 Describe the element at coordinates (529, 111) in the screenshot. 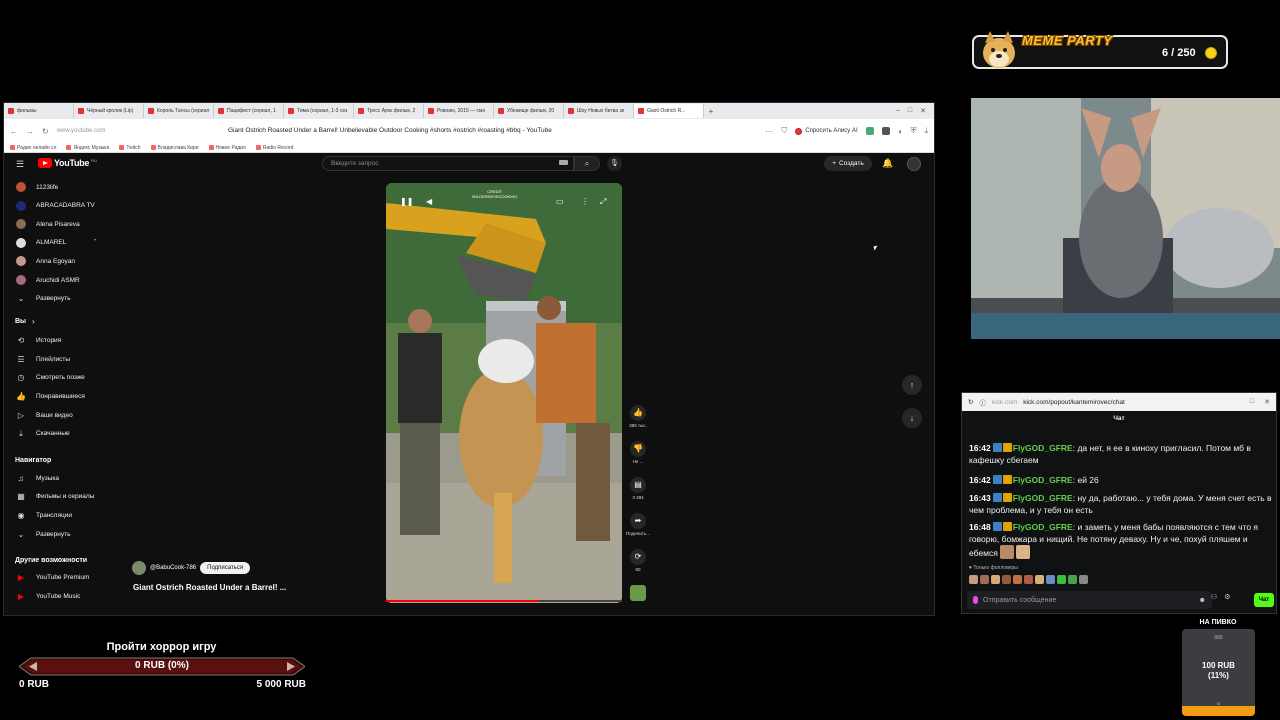

I see `tab-7: Убежище фильм, 20` at that location.